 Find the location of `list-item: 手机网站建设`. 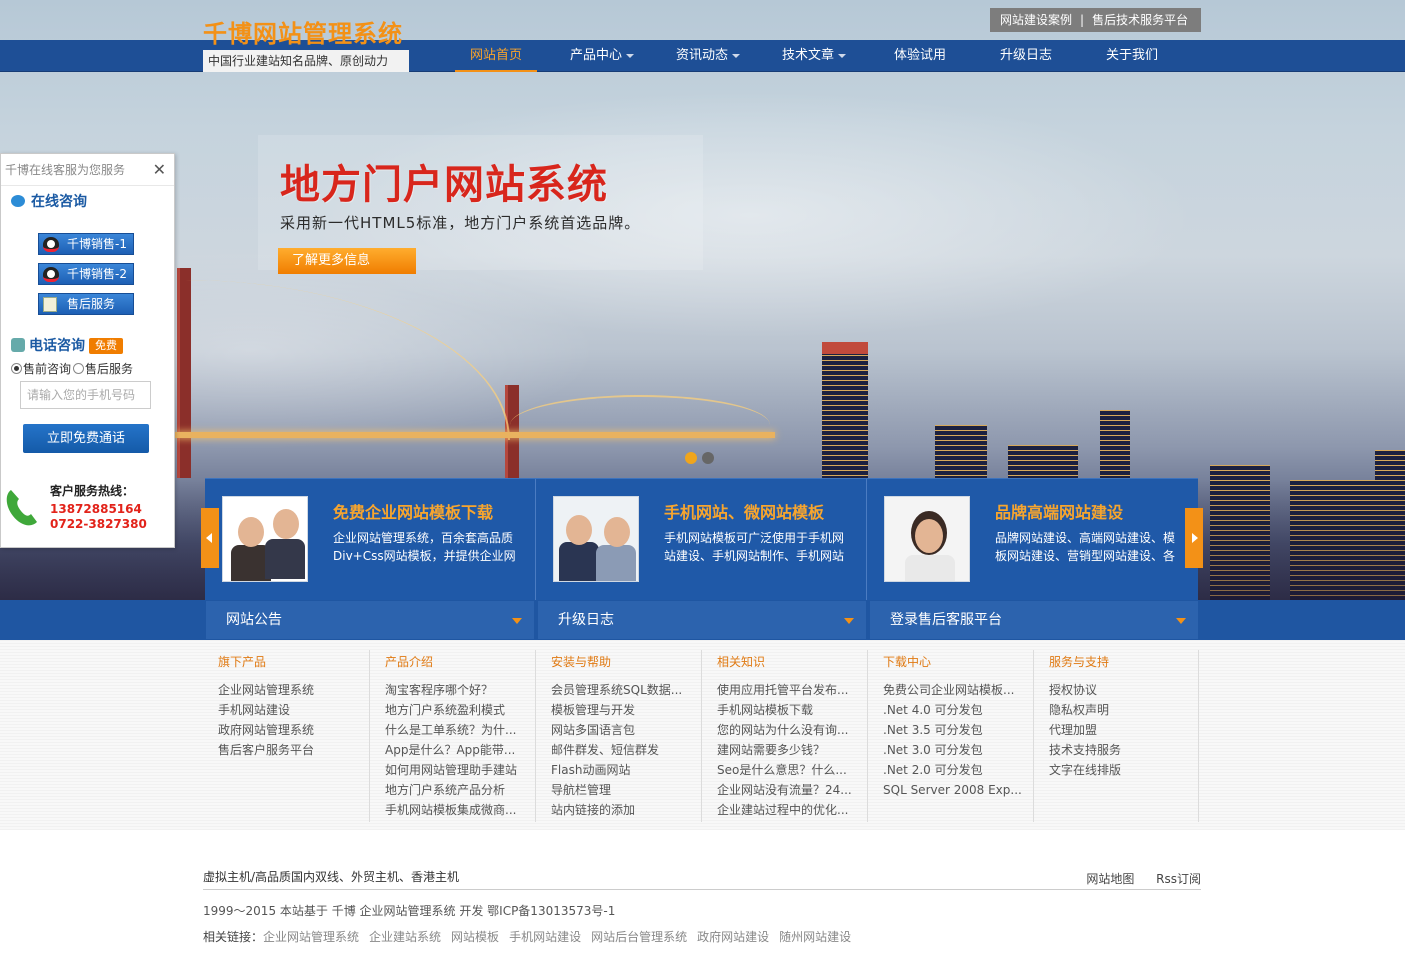

list-item: 手机网站建设 is located at coordinates (288, 710).